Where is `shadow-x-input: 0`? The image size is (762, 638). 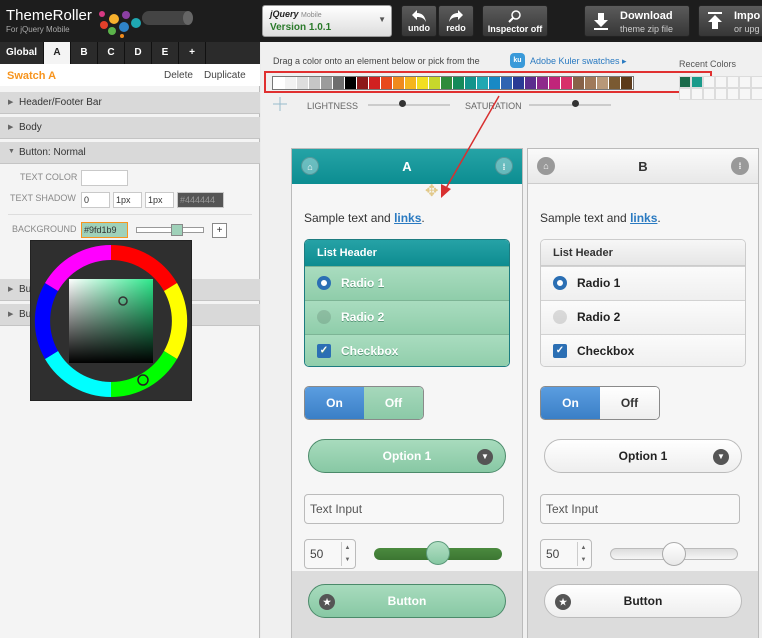 shadow-x-input: 0 is located at coordinates (95, 200).